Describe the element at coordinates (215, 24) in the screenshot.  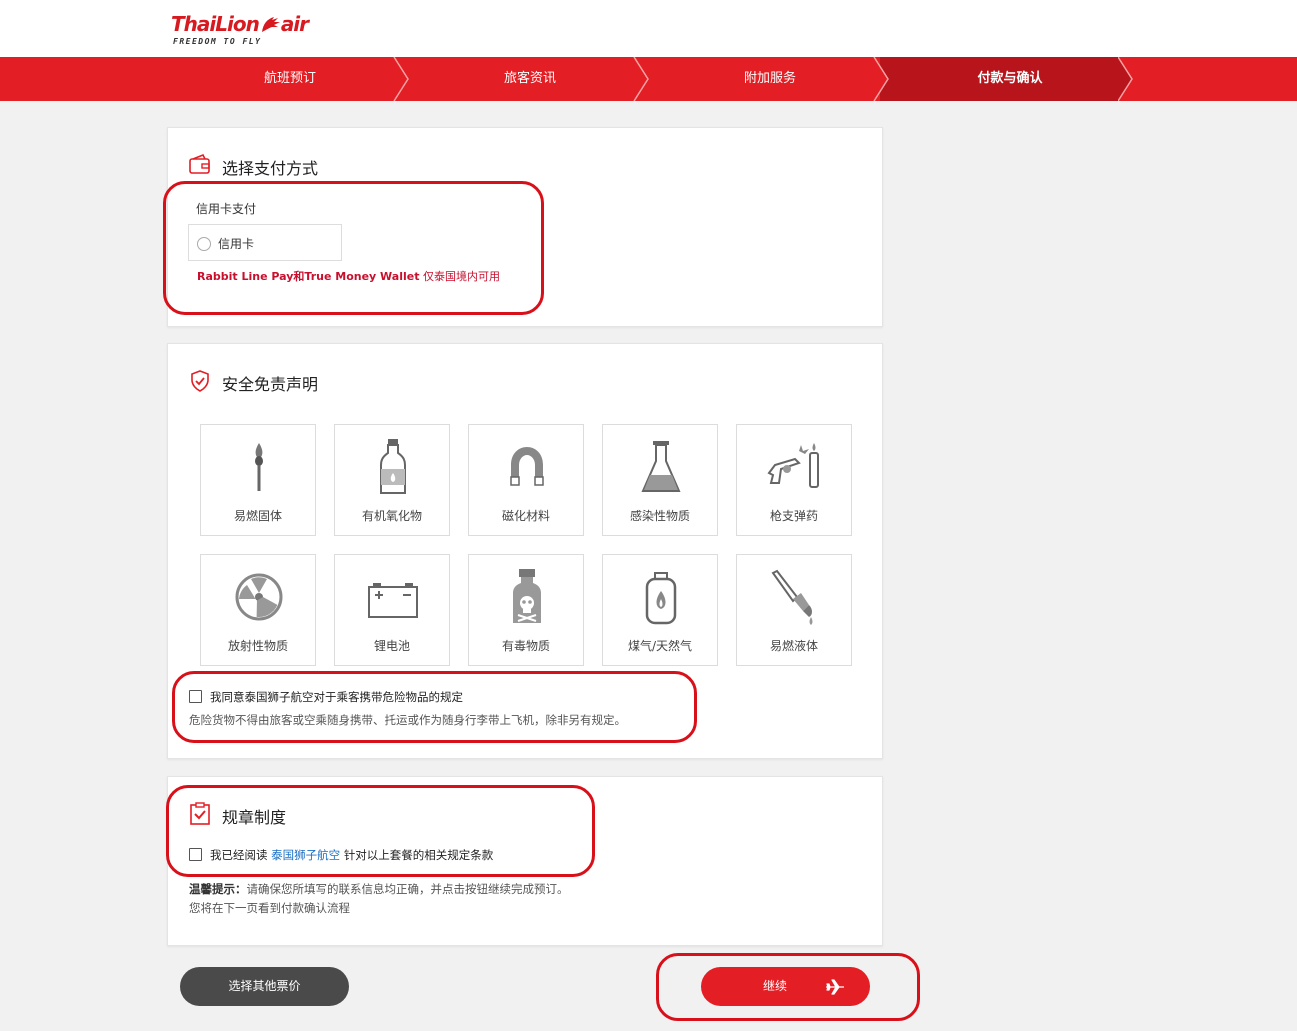
I see `brand-name: ThaiLion` at that location.